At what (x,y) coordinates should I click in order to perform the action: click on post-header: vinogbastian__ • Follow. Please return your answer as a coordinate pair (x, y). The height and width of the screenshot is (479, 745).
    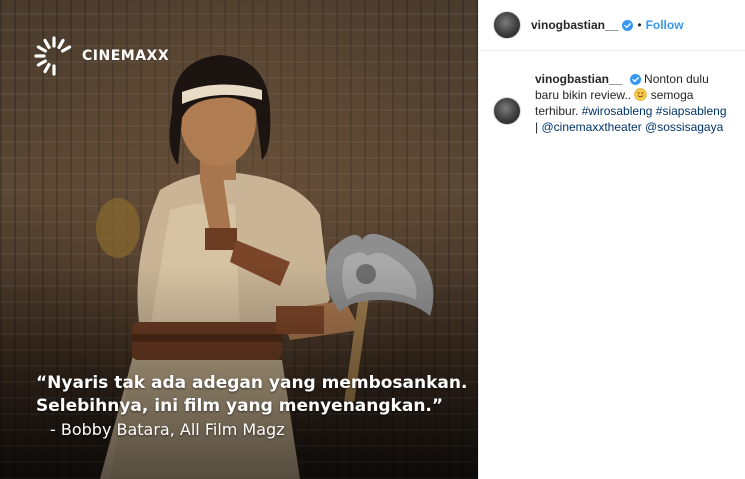
    Looking at the image, I should click on (612, 25).